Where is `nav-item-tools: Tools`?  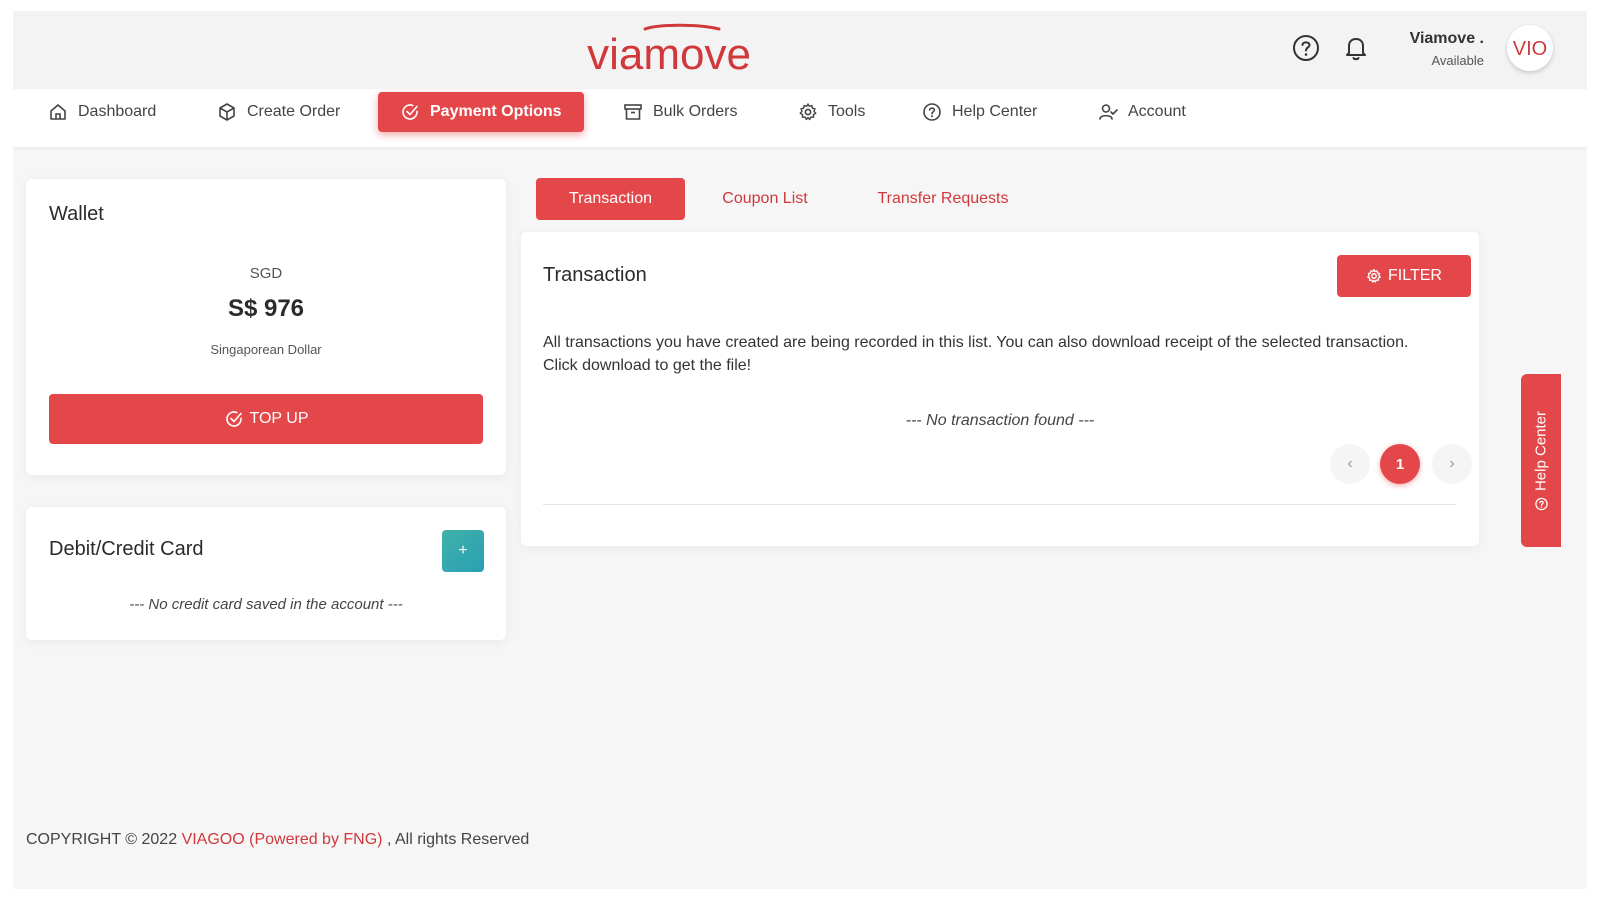 nav-item-tools: Tools is located at coordinates (831, 112).